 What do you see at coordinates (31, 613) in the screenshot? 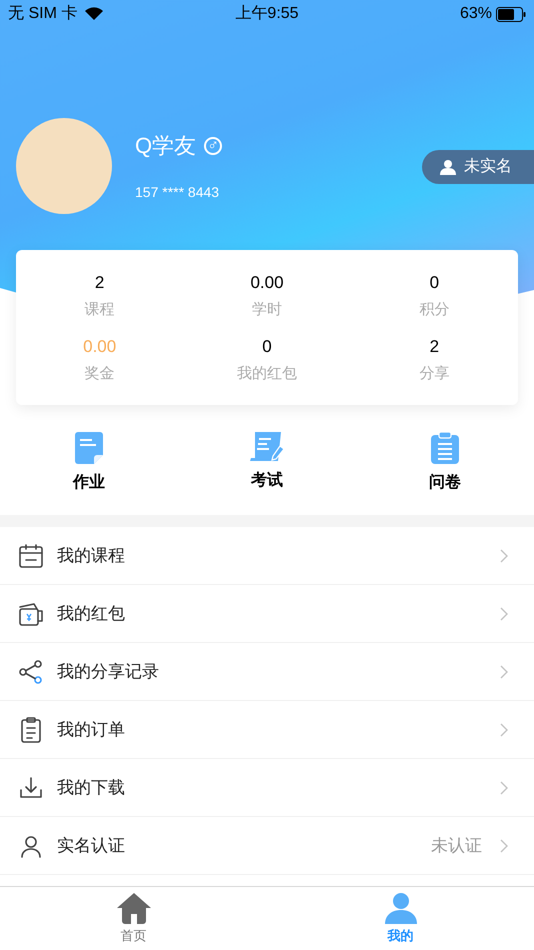
I see `wallet-icon` at bounding box center [31, 613].